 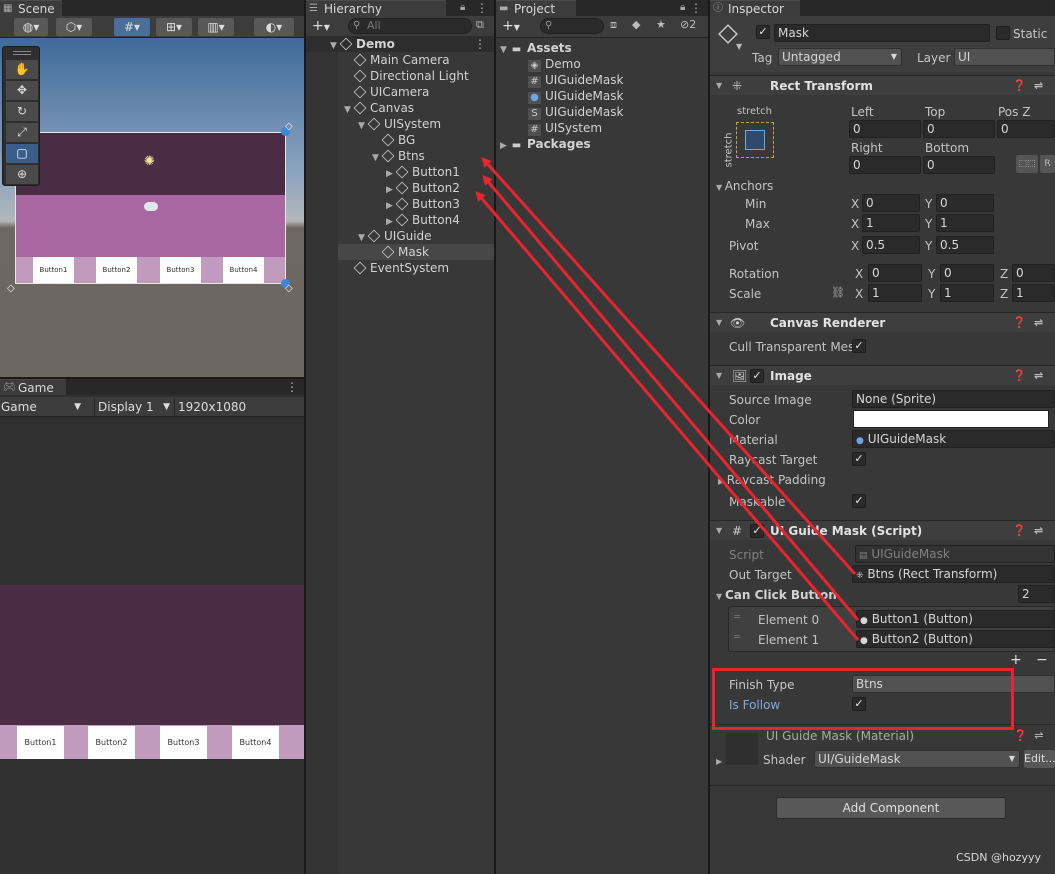 I want to click on display-dropdown: Display 1 ▼, so click(x=133, y=407).